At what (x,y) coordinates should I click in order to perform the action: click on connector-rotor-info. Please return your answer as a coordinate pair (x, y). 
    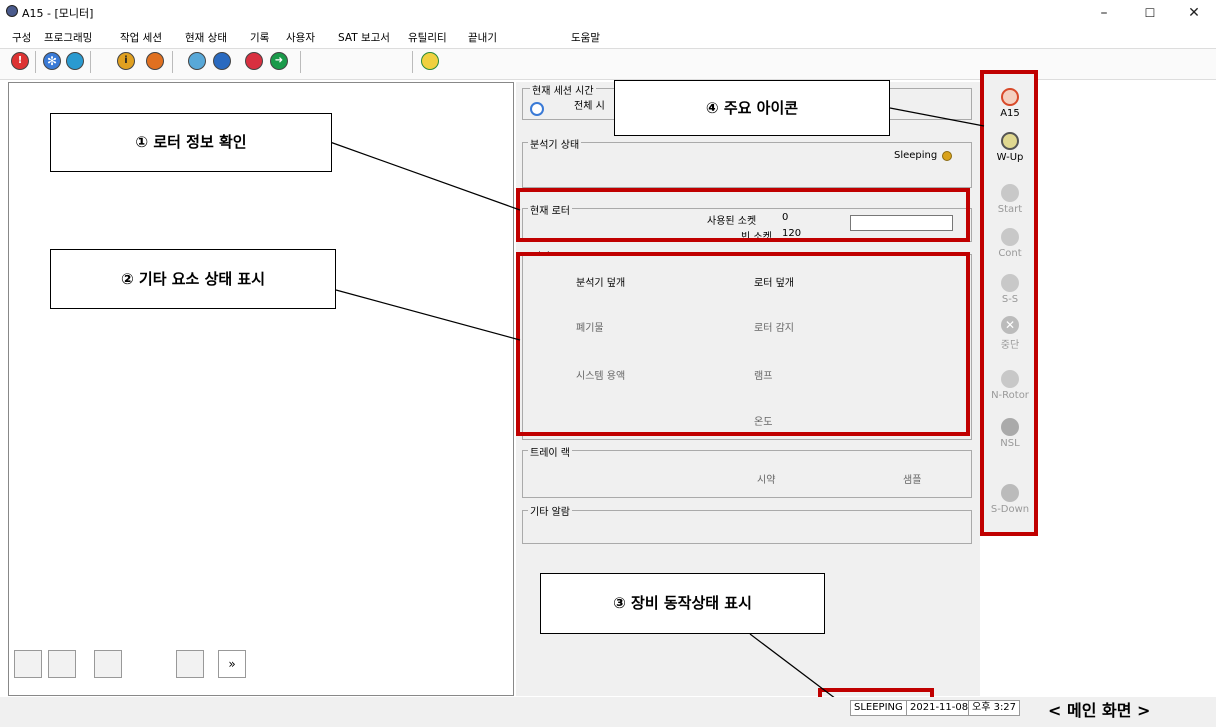
    Looking at the image, I should click on (425, 176).